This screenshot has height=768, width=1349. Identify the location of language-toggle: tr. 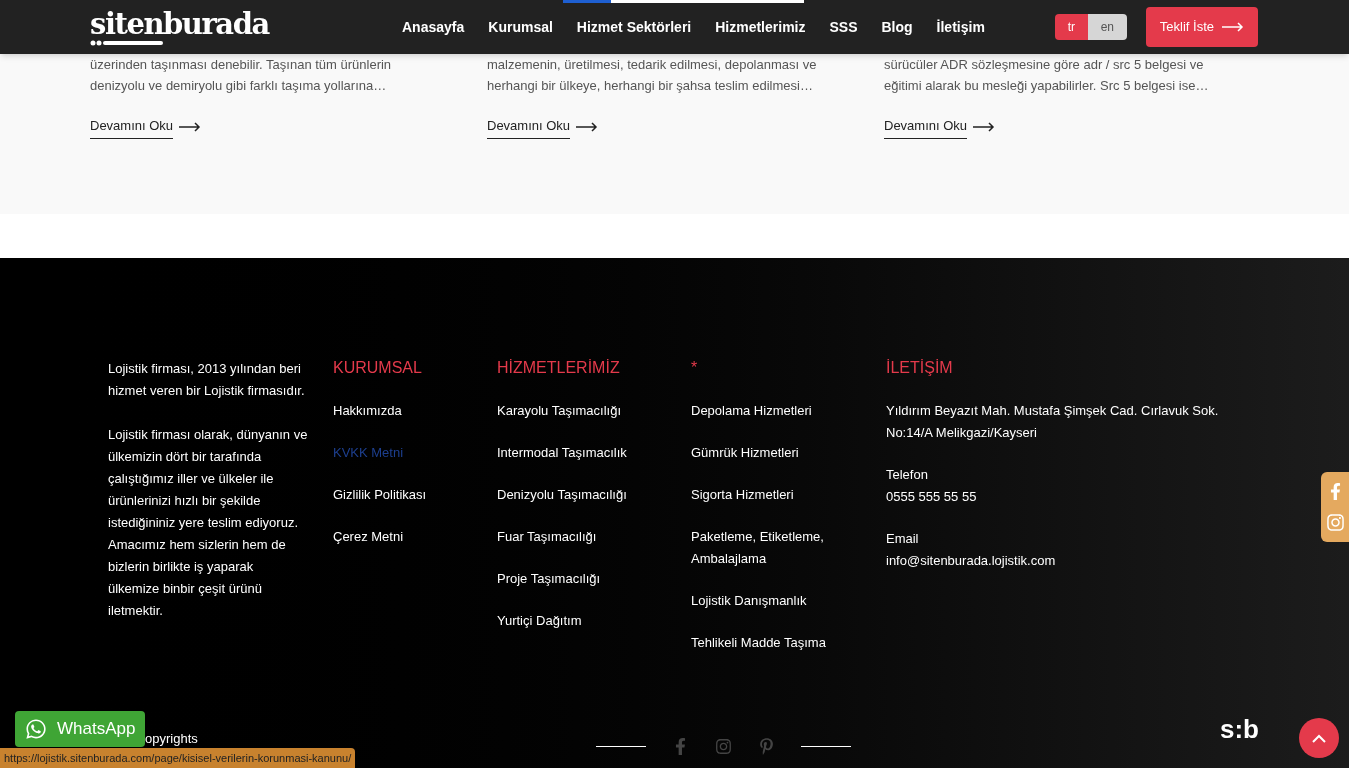
(1071, 27).